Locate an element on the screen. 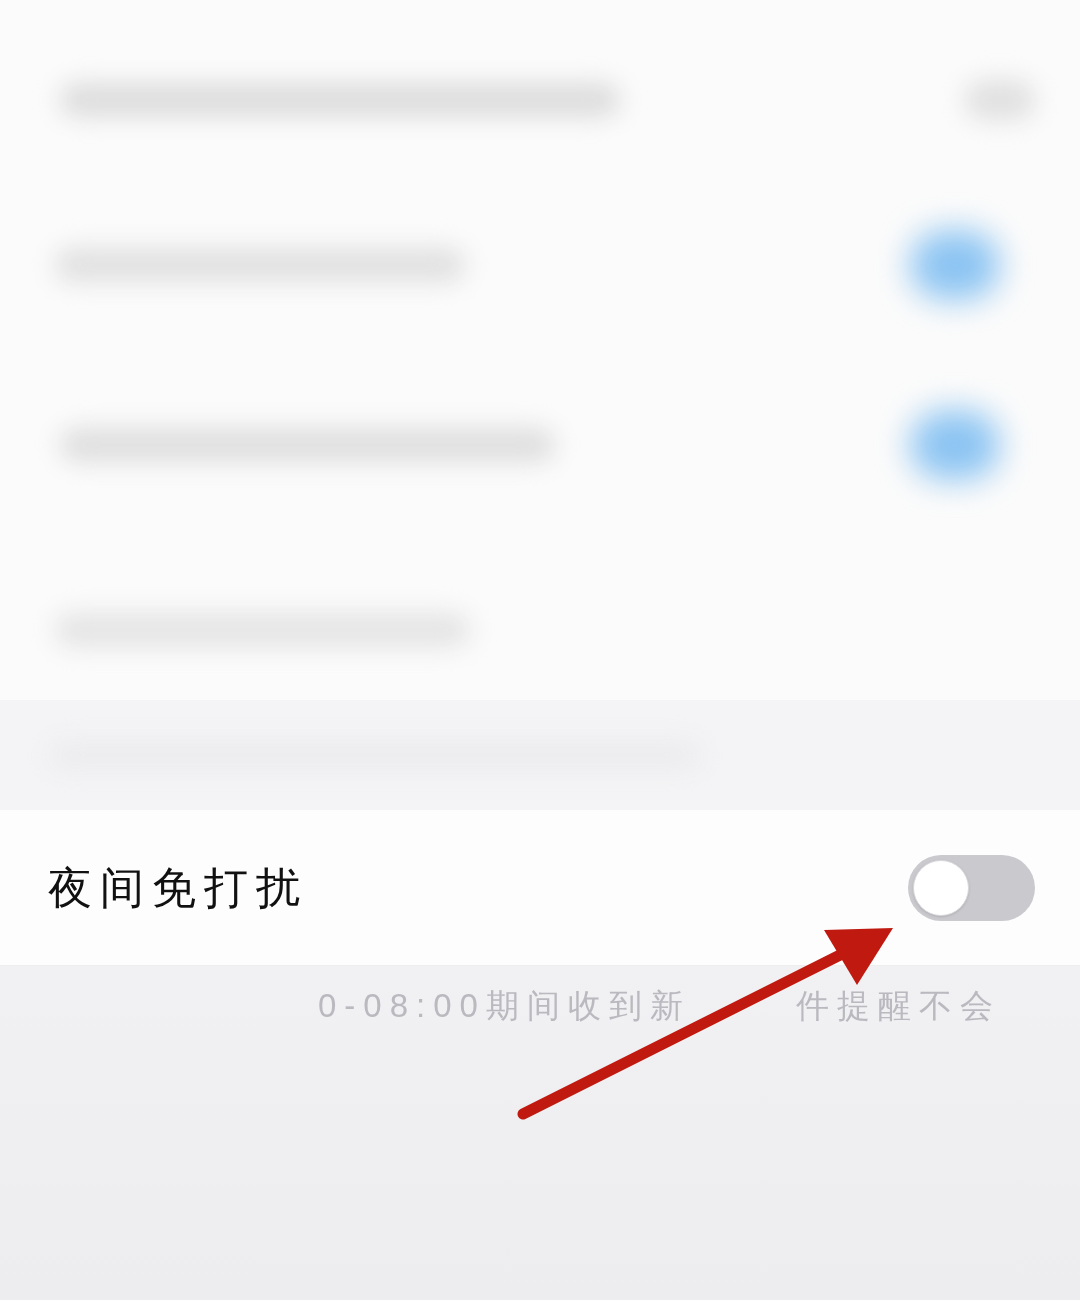 This screenshot has width=1080, height=1300. footnote-text: 0-08:00期间收到新 is located at coordinates (504, 1005).